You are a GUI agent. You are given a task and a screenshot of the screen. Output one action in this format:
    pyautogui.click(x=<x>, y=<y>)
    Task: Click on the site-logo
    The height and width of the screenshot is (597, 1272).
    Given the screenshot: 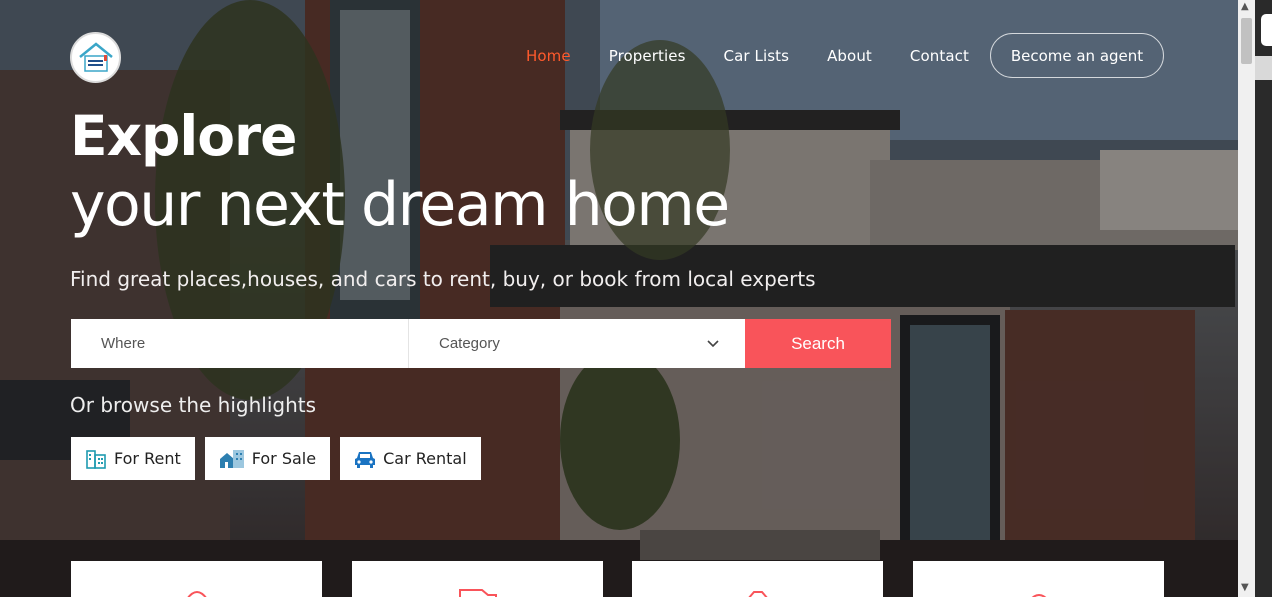 What is the action you would take?
    pyautogui.click(x=95, y=57)
    